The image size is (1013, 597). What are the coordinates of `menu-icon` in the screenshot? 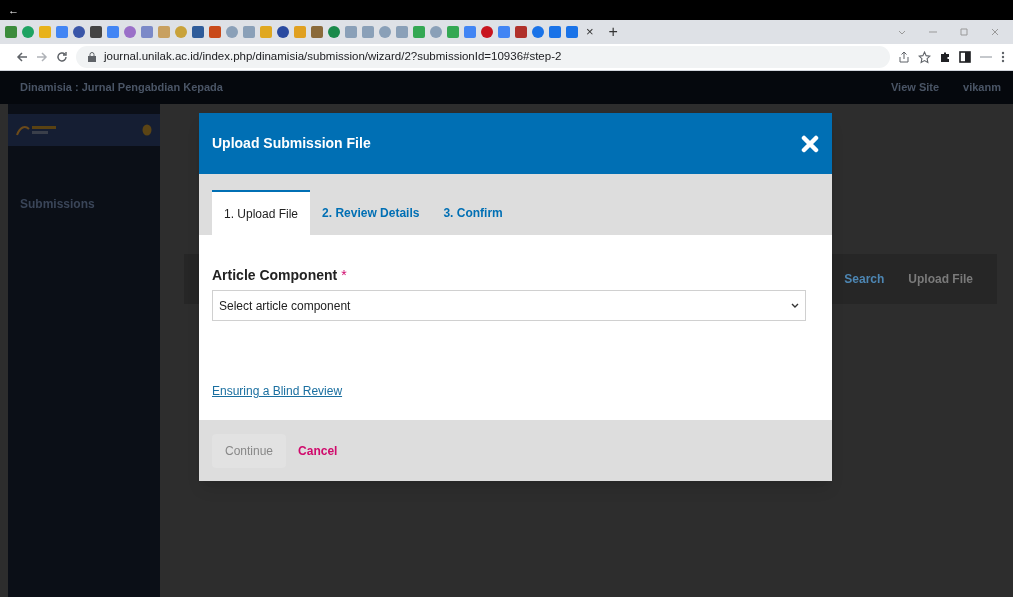 It's located at (1003, 57).